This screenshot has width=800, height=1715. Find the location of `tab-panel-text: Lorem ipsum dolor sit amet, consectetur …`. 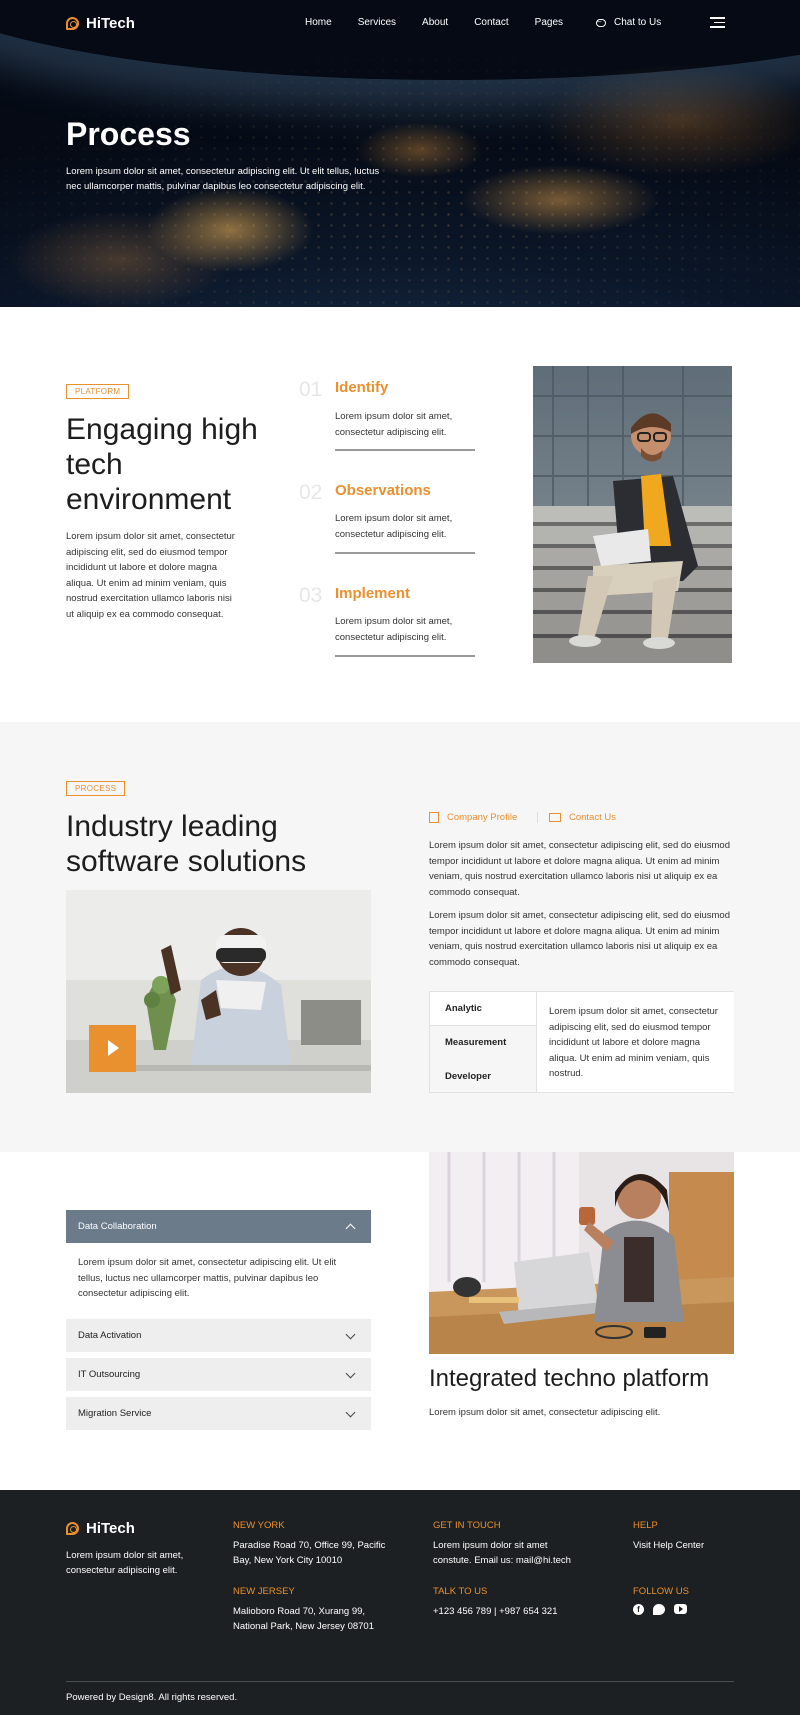

tab-panel-text: Lorem ipsum dolor sit amet, consectetur … is located at coordinates (635, 1042).